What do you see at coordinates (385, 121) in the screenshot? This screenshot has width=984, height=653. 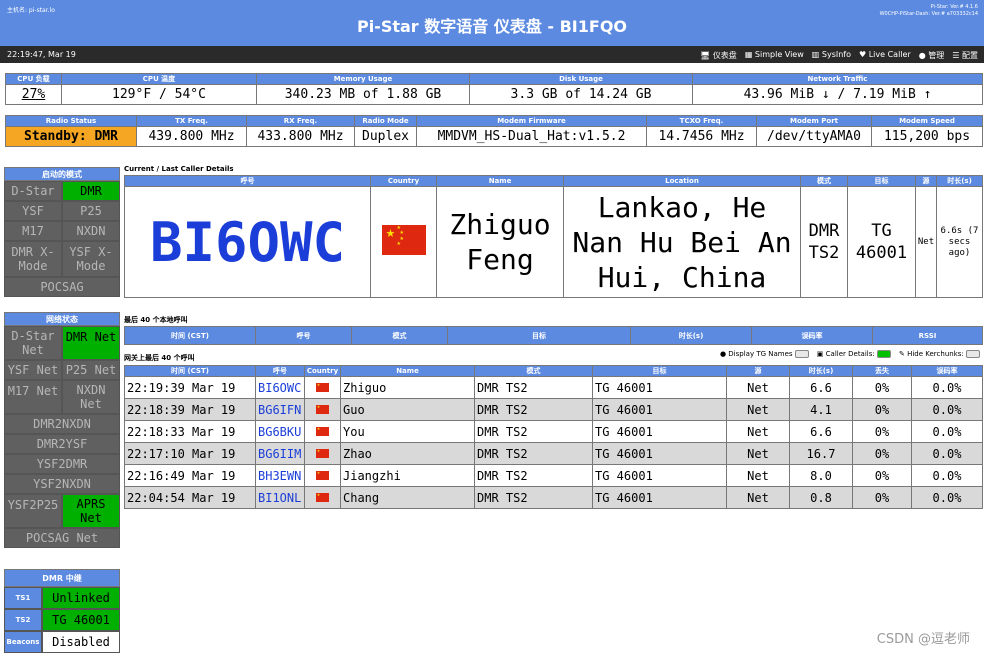 I see `radio-mode-header: Radio Mode` at bounding box center [385, 121].